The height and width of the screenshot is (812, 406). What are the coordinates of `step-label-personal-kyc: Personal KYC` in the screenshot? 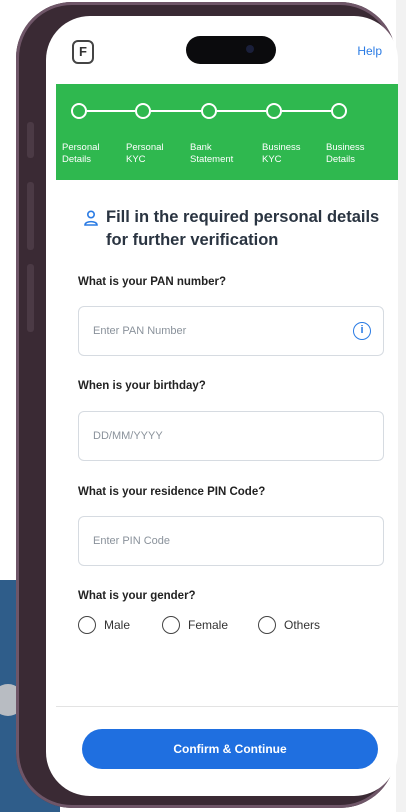 It's located at (145, 153).